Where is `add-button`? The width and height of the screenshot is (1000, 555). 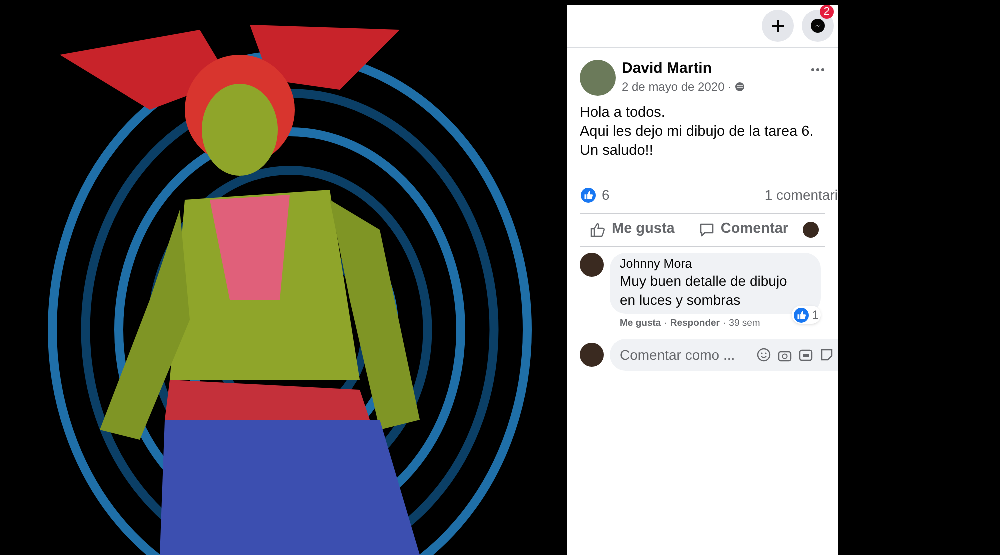
add-button is located at coordinates (778, 26).